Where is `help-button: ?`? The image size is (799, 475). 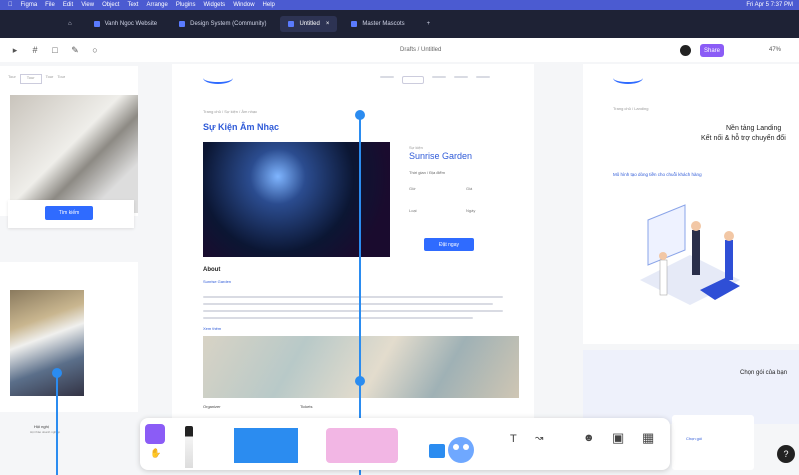 help-button: ? is located at coordinates (786, 454).